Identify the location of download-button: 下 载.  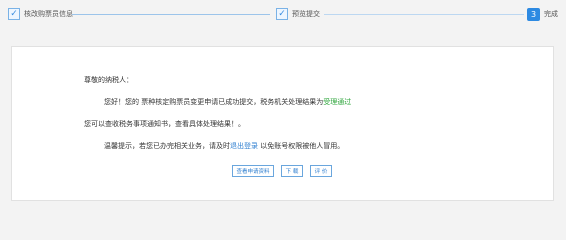
(292, 171).